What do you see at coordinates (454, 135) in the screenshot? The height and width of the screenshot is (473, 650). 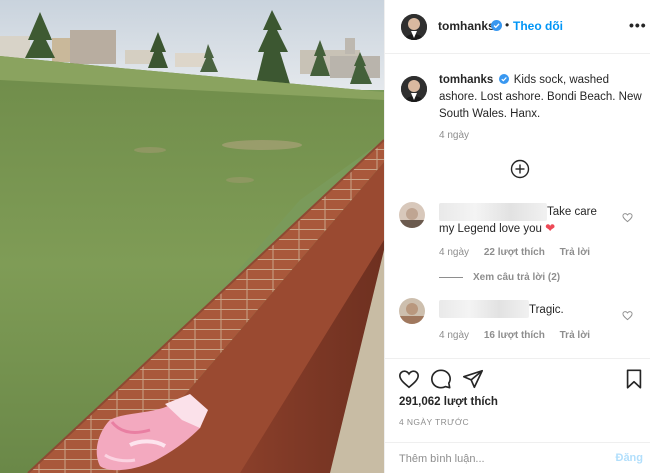 I see `caption-age: 4 ngày` at bounding box center [454, 135].